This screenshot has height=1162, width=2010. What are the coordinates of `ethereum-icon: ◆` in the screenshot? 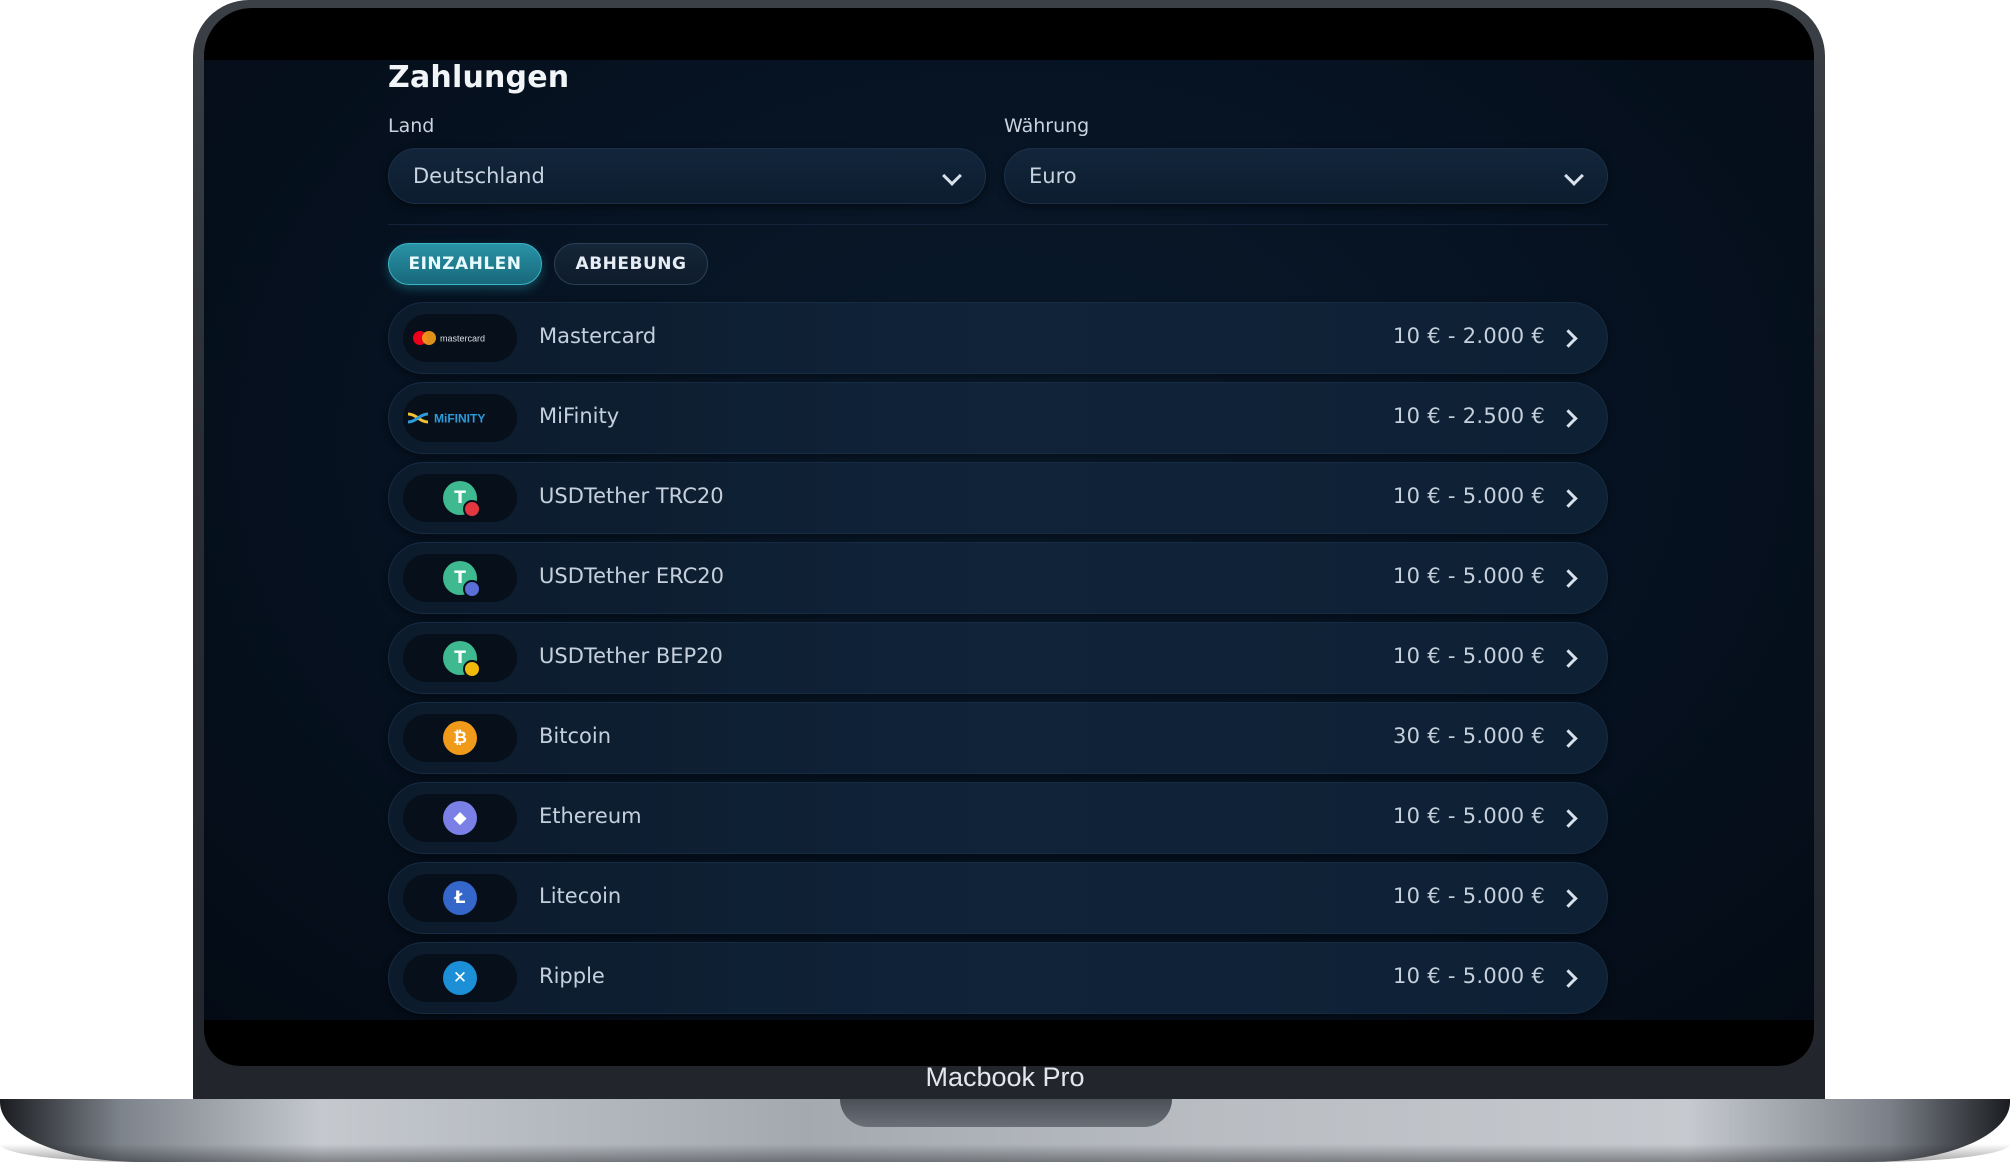 It's located at (460, 818).